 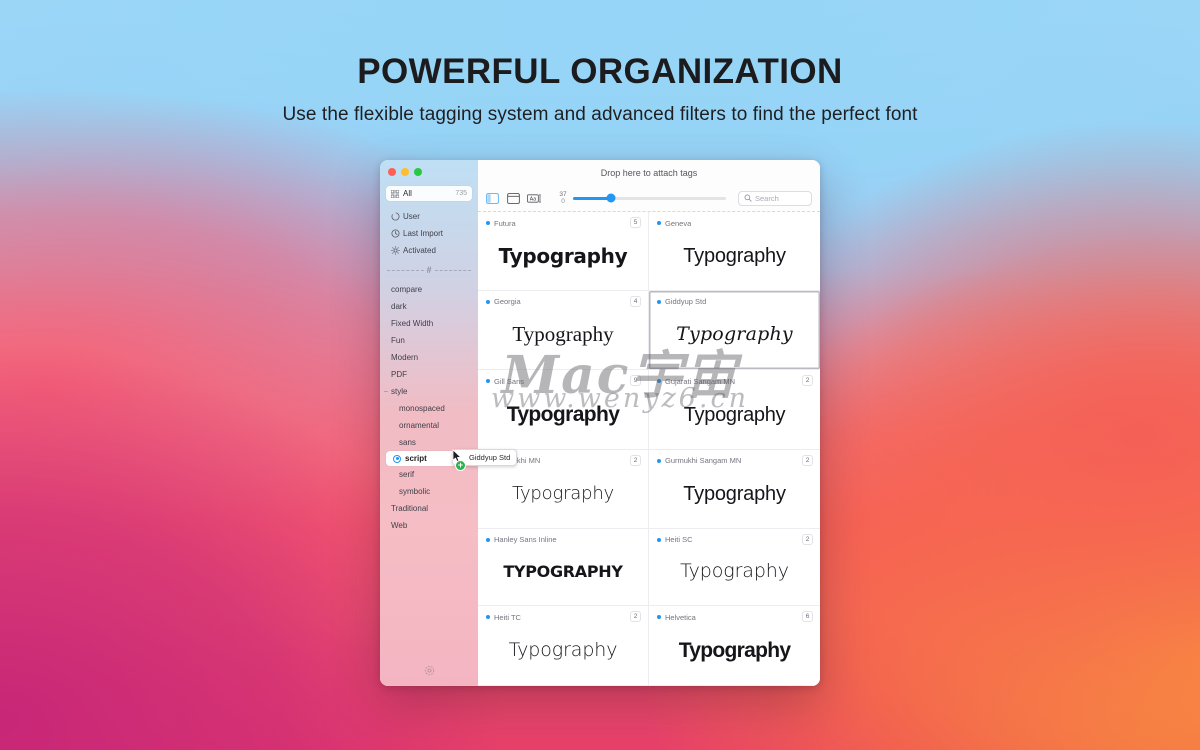 I want to click on sidebar-tag-fixed-width: Fixed Width, so click(x=429, y=323).